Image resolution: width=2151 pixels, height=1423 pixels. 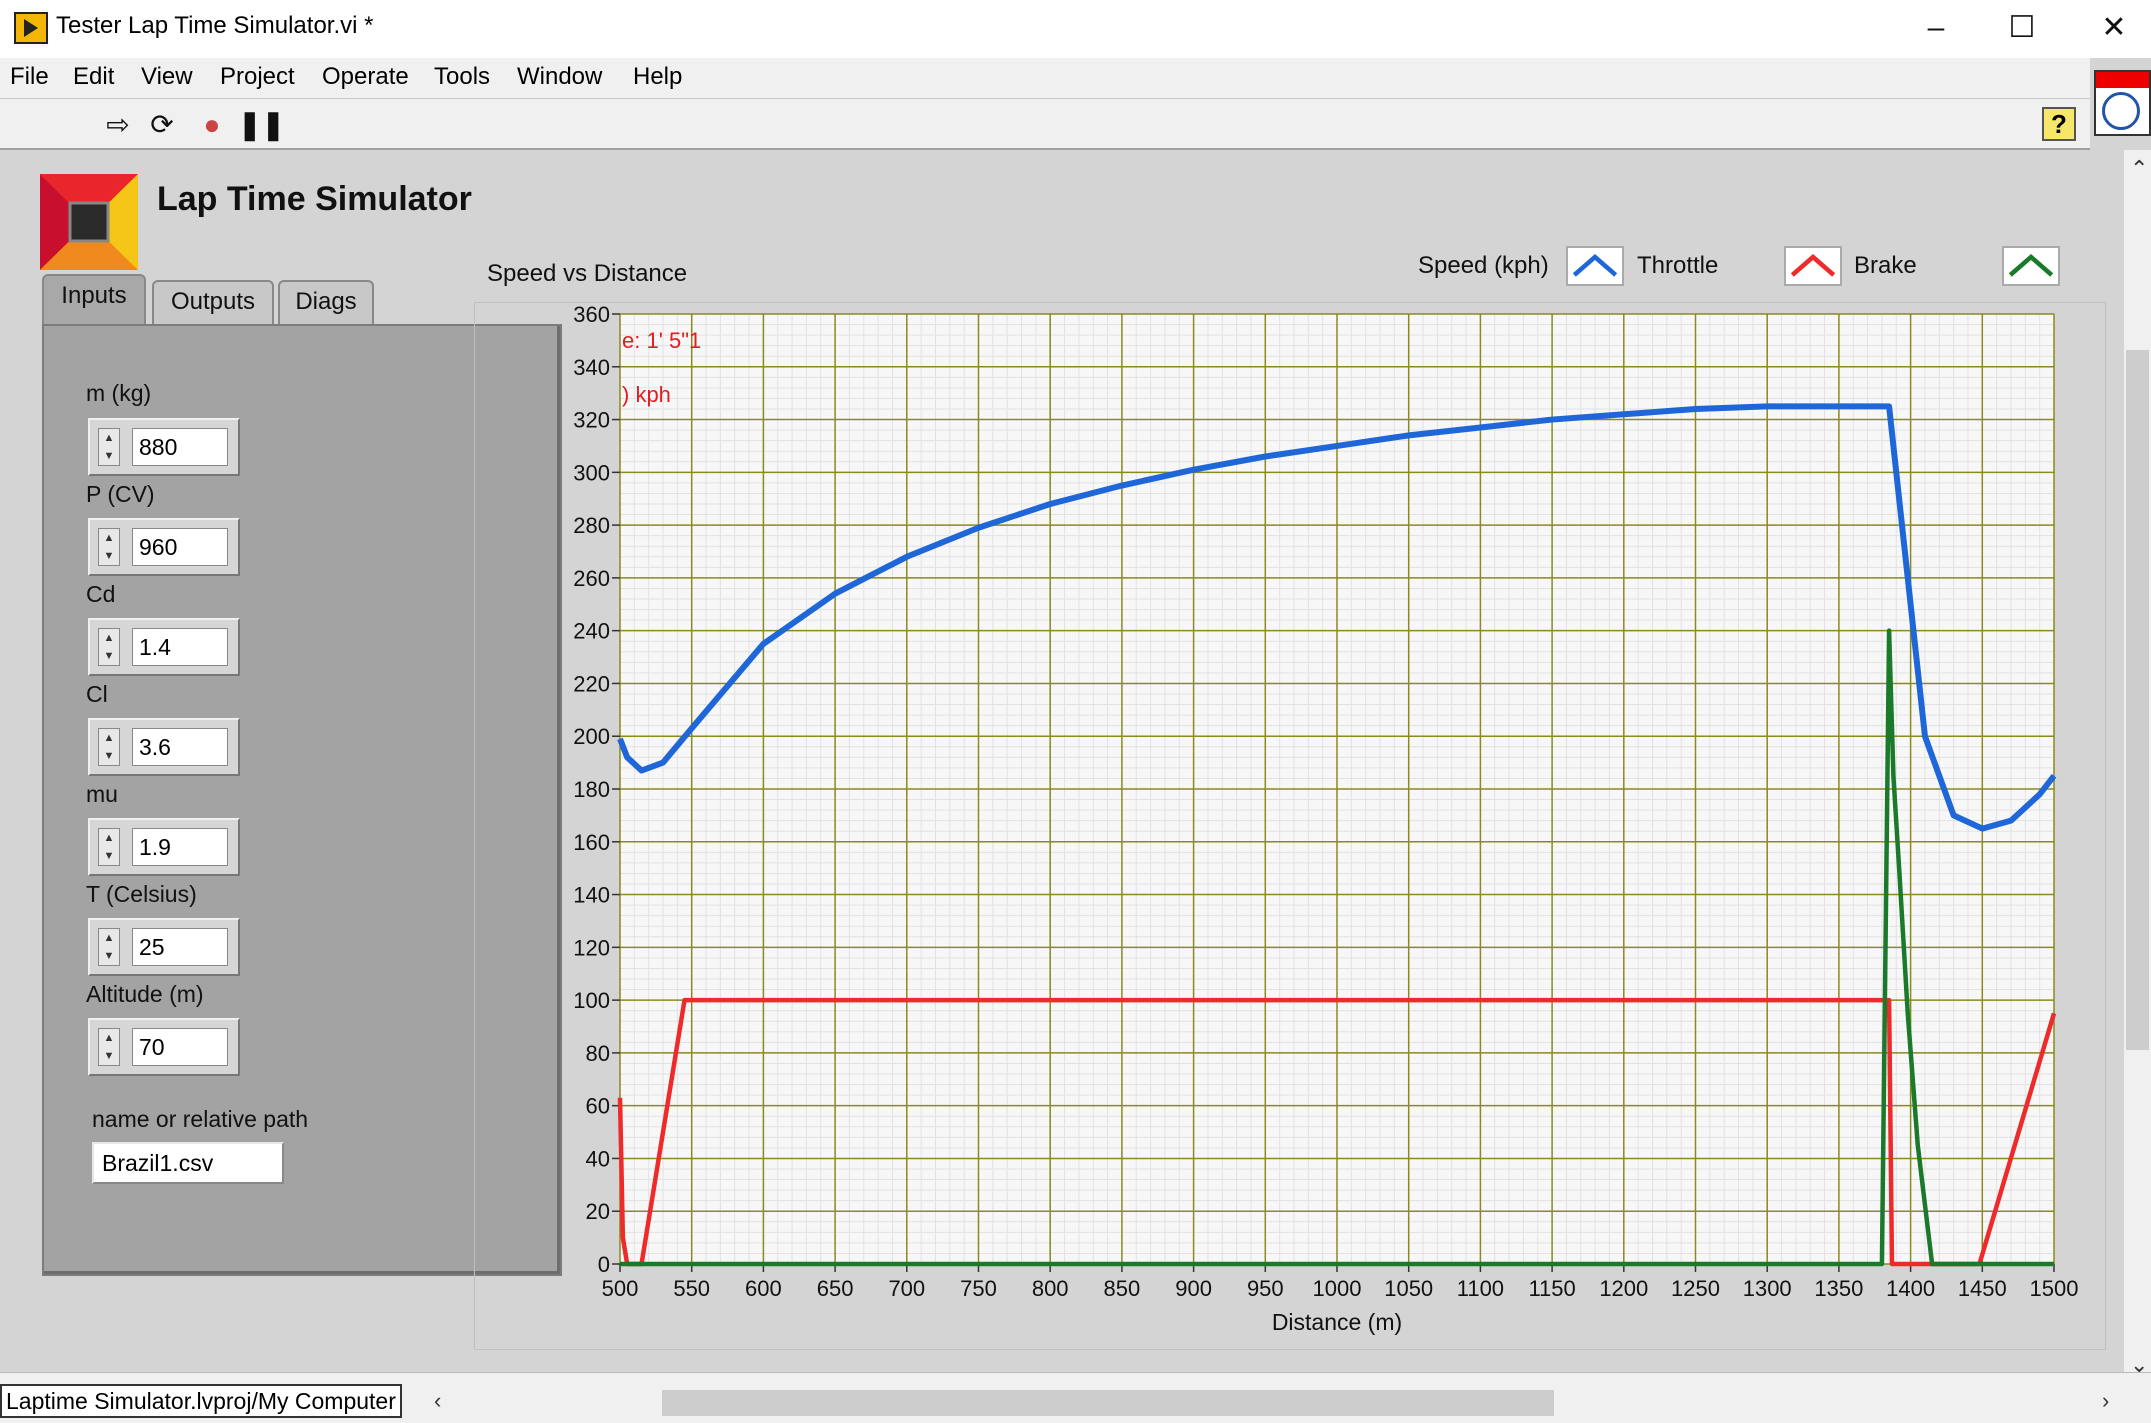 I want to click on minimize-button: –, so click(x=1936, y=28).